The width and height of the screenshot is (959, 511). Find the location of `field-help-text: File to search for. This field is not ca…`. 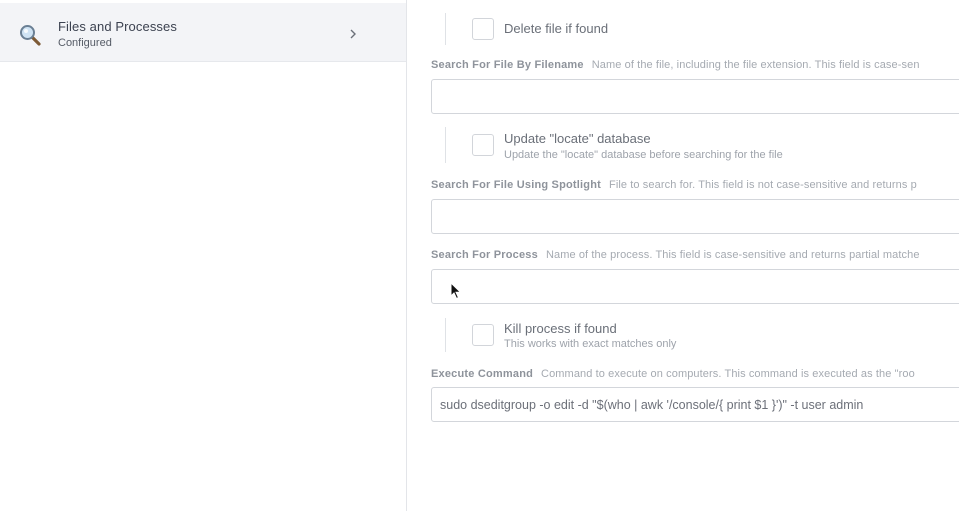

field-help-text: File to search for. This field is not ca… is located at coordinates (763, 185).